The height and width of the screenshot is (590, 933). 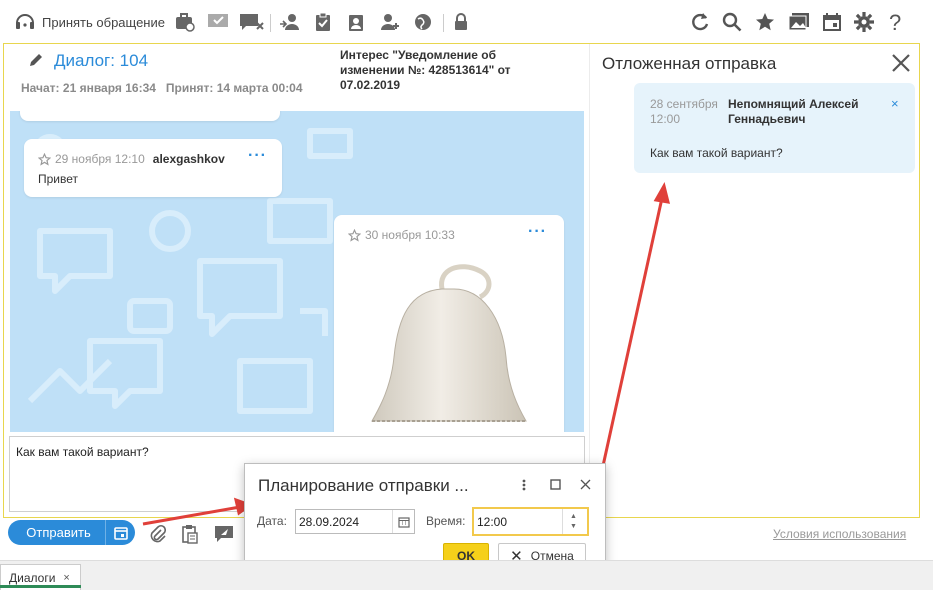 I want to click on stepper-up-icon: ▲, so click(x=573, y=517).